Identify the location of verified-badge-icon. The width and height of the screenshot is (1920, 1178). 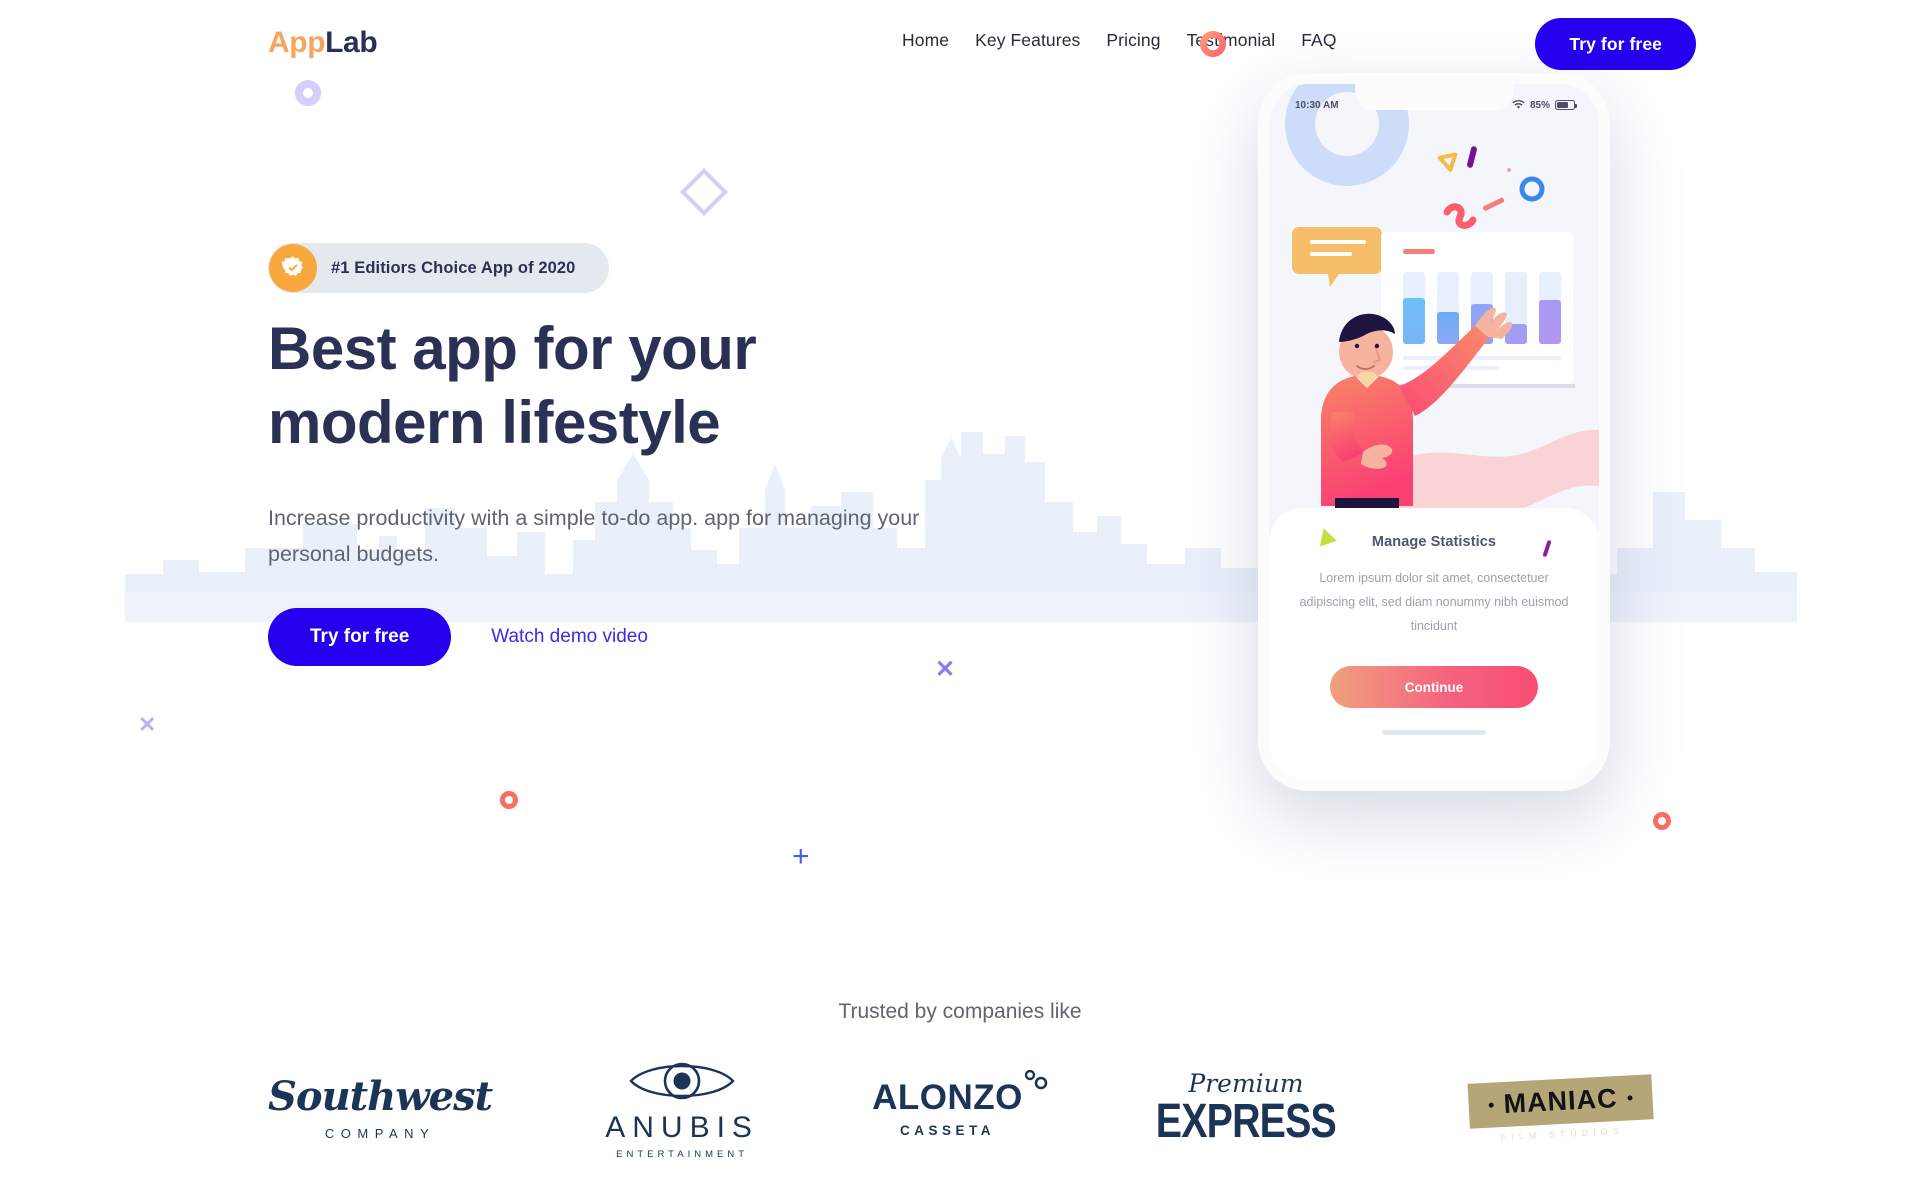
(293, 268).